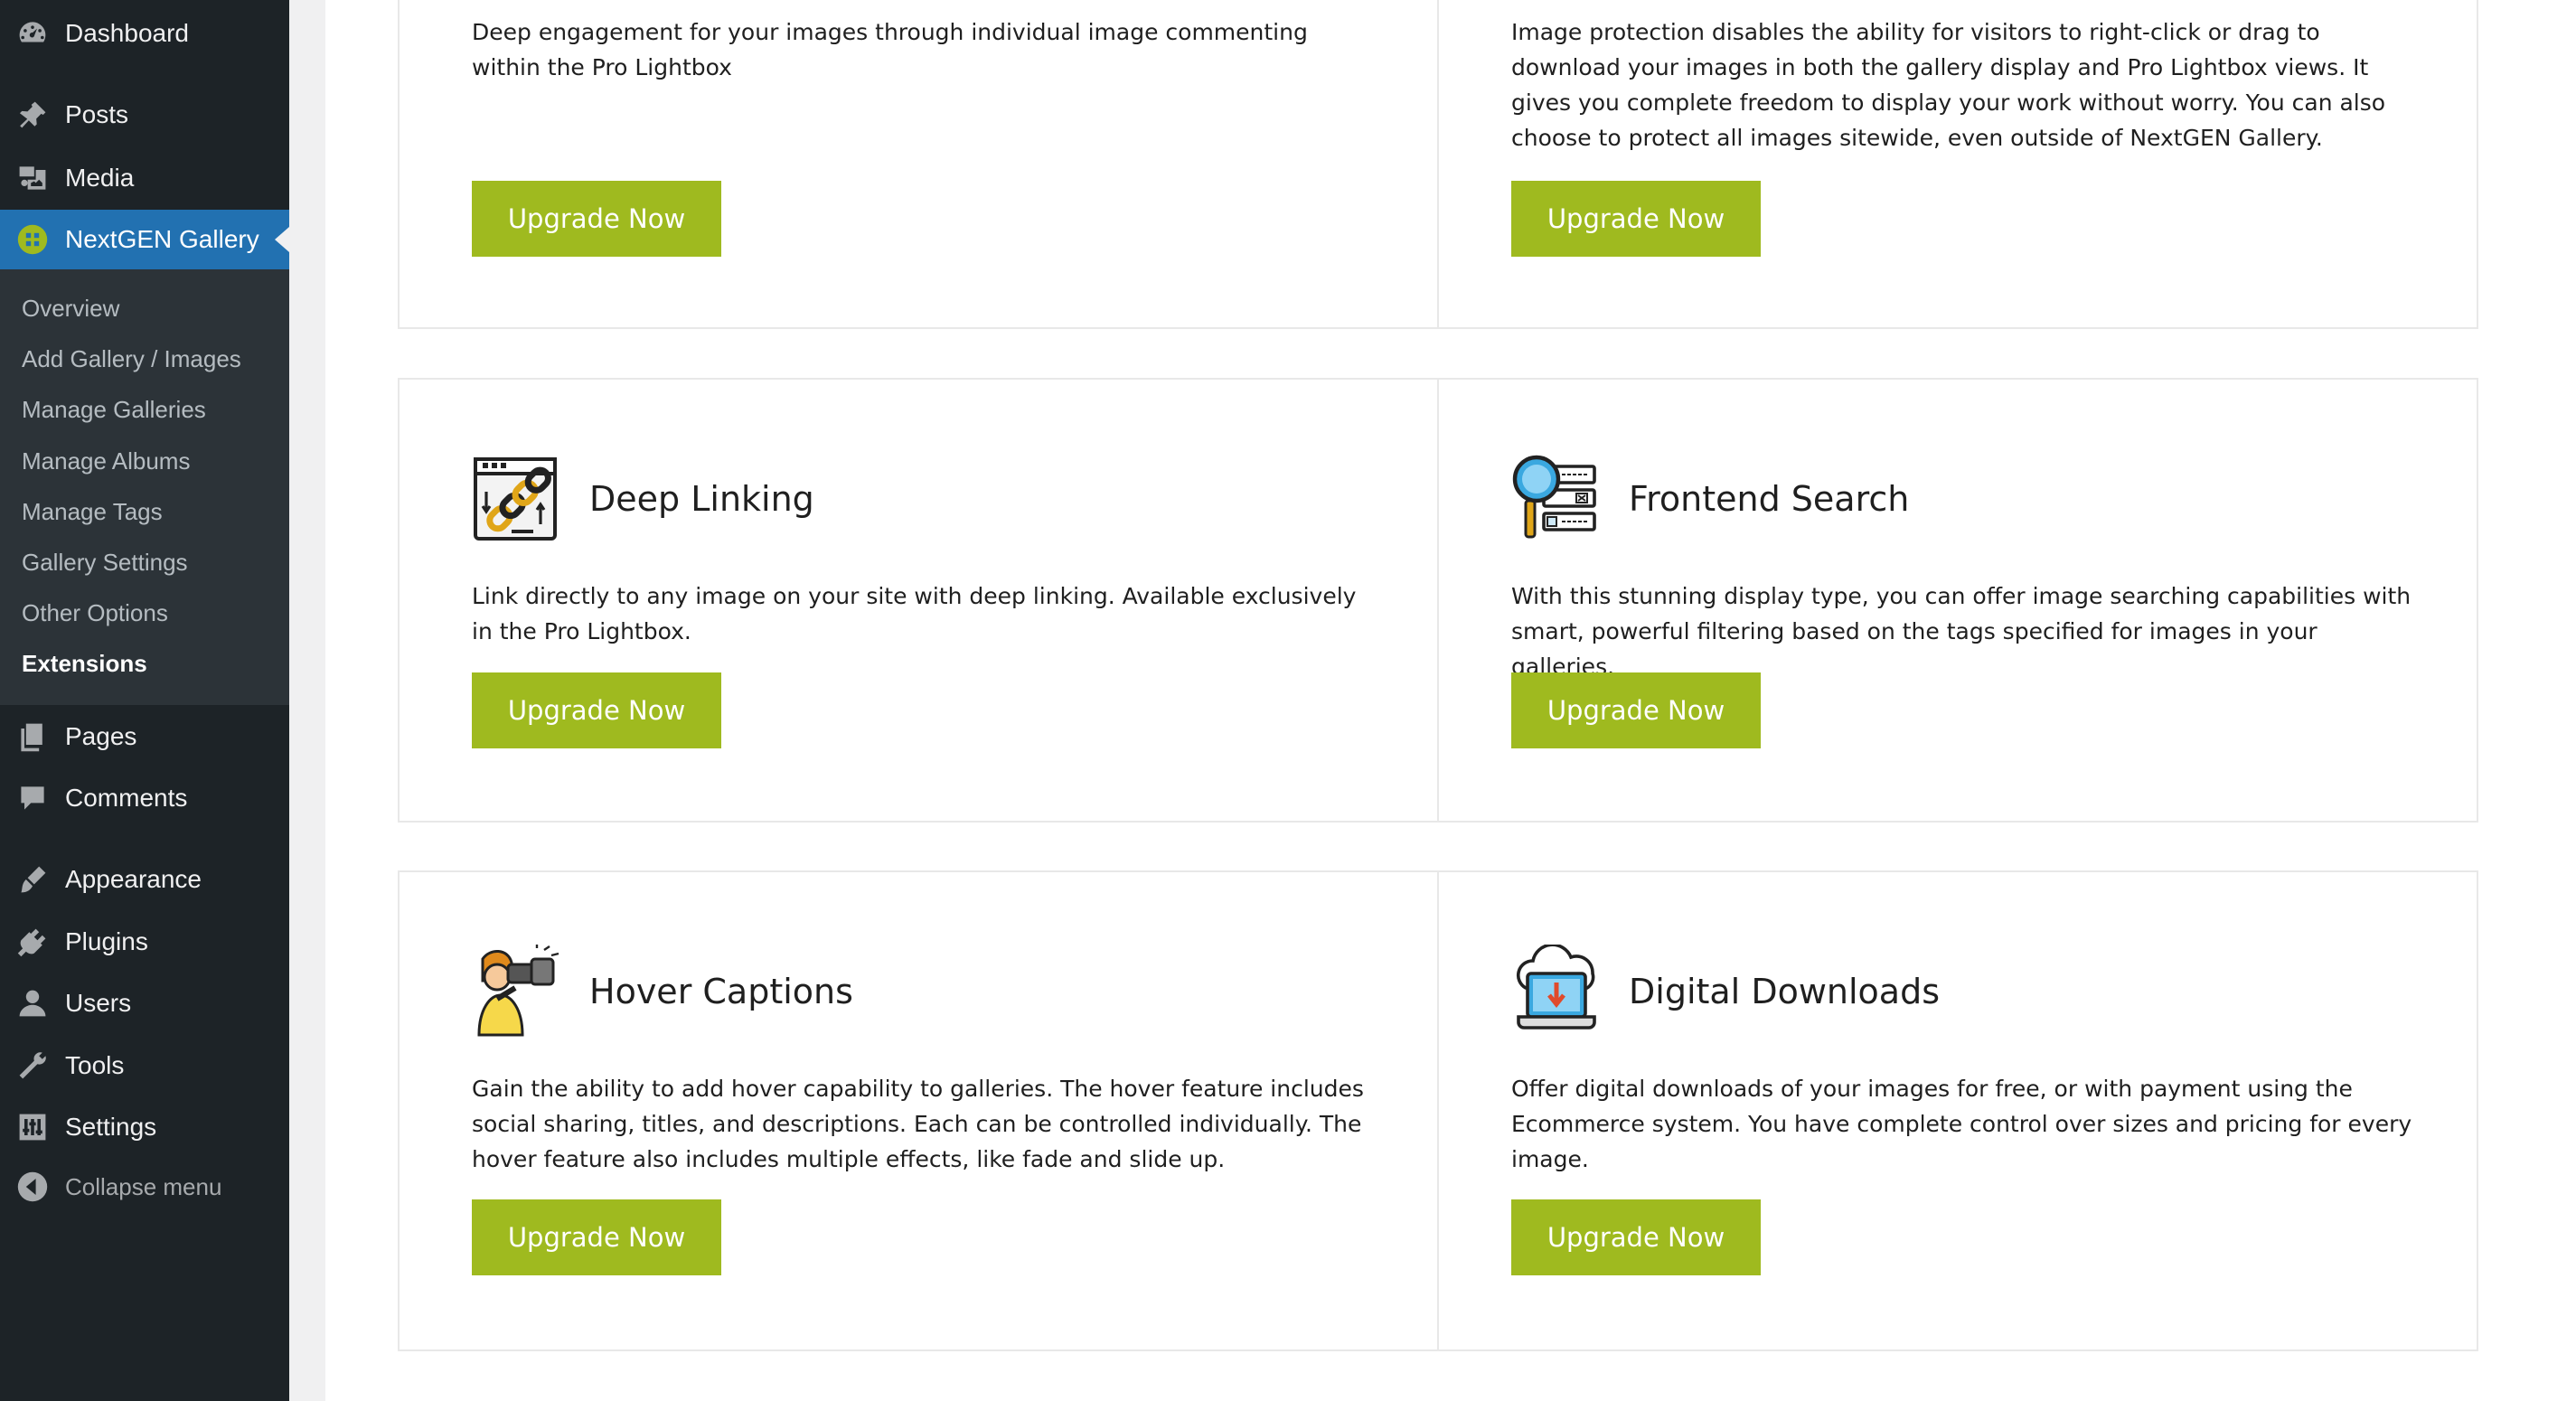  Describe the element at coordinates (701, 499) in the screenshot. I see `card-title: Deep Linking` at that location.